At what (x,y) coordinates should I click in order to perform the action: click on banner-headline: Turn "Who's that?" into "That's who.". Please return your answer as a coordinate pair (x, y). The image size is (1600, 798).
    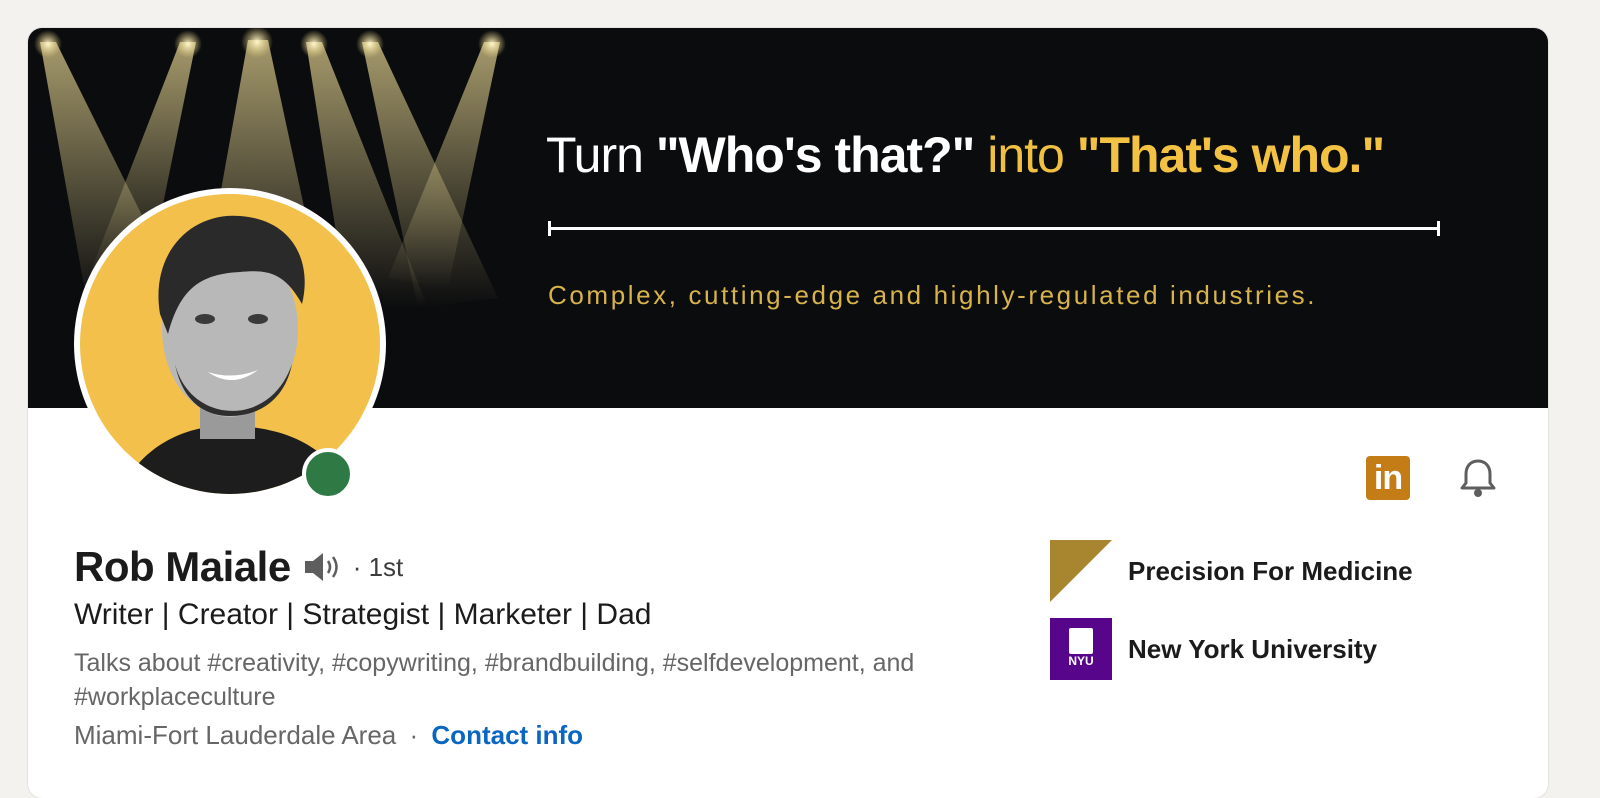
    Looking at the image, I should click on (965, 155).